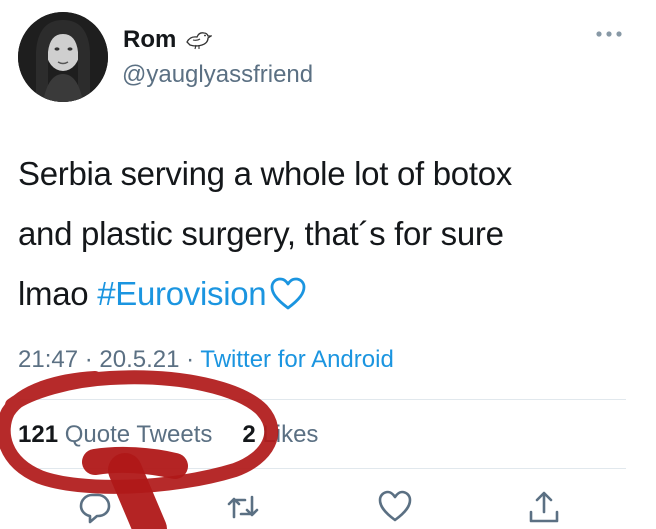  Describe the element at coordinates (265, 173) in the screenshot. I see `tweet-text-line: Serbia serving a whole lot of botox` at that location.